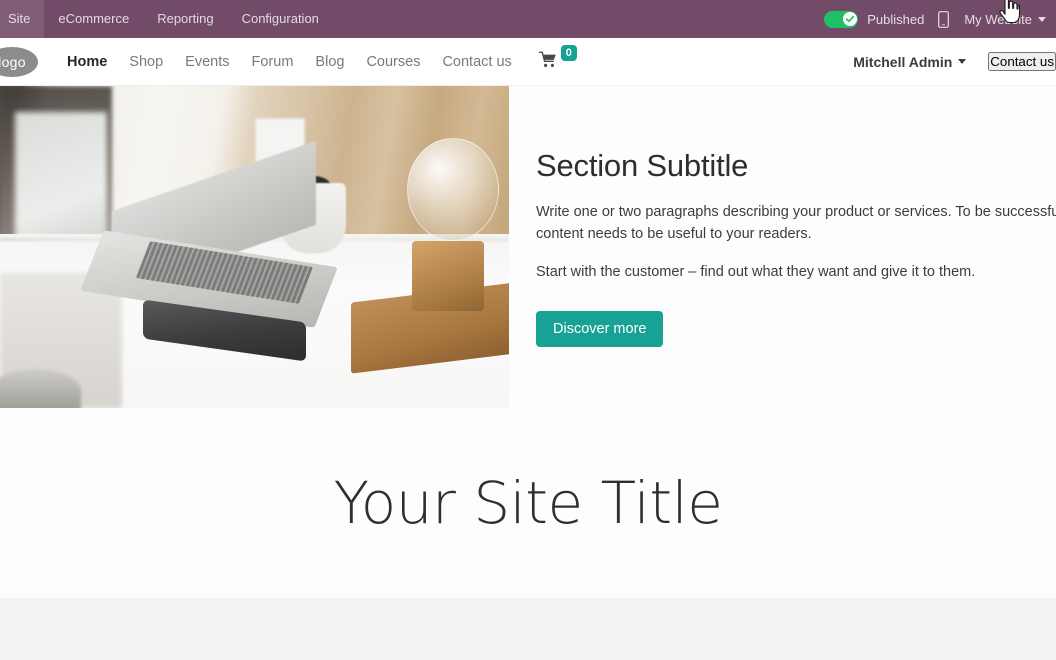  I want to click on nav-link-events: Events, so click(207, 62).